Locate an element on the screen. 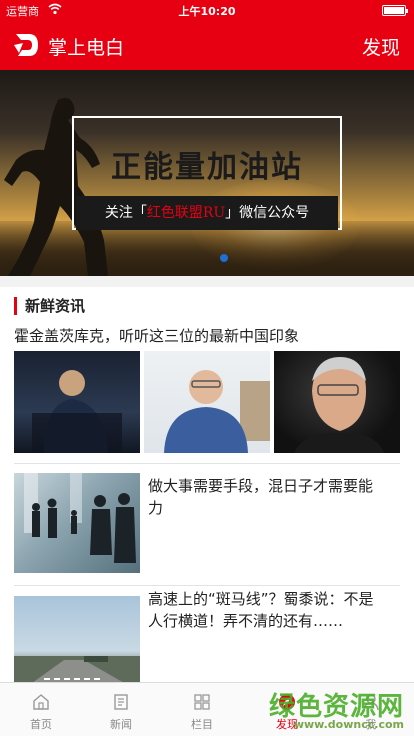 The height and width of the screenshot is (736, 414). discover-button: 发现 is located at coordinates (381, 46).